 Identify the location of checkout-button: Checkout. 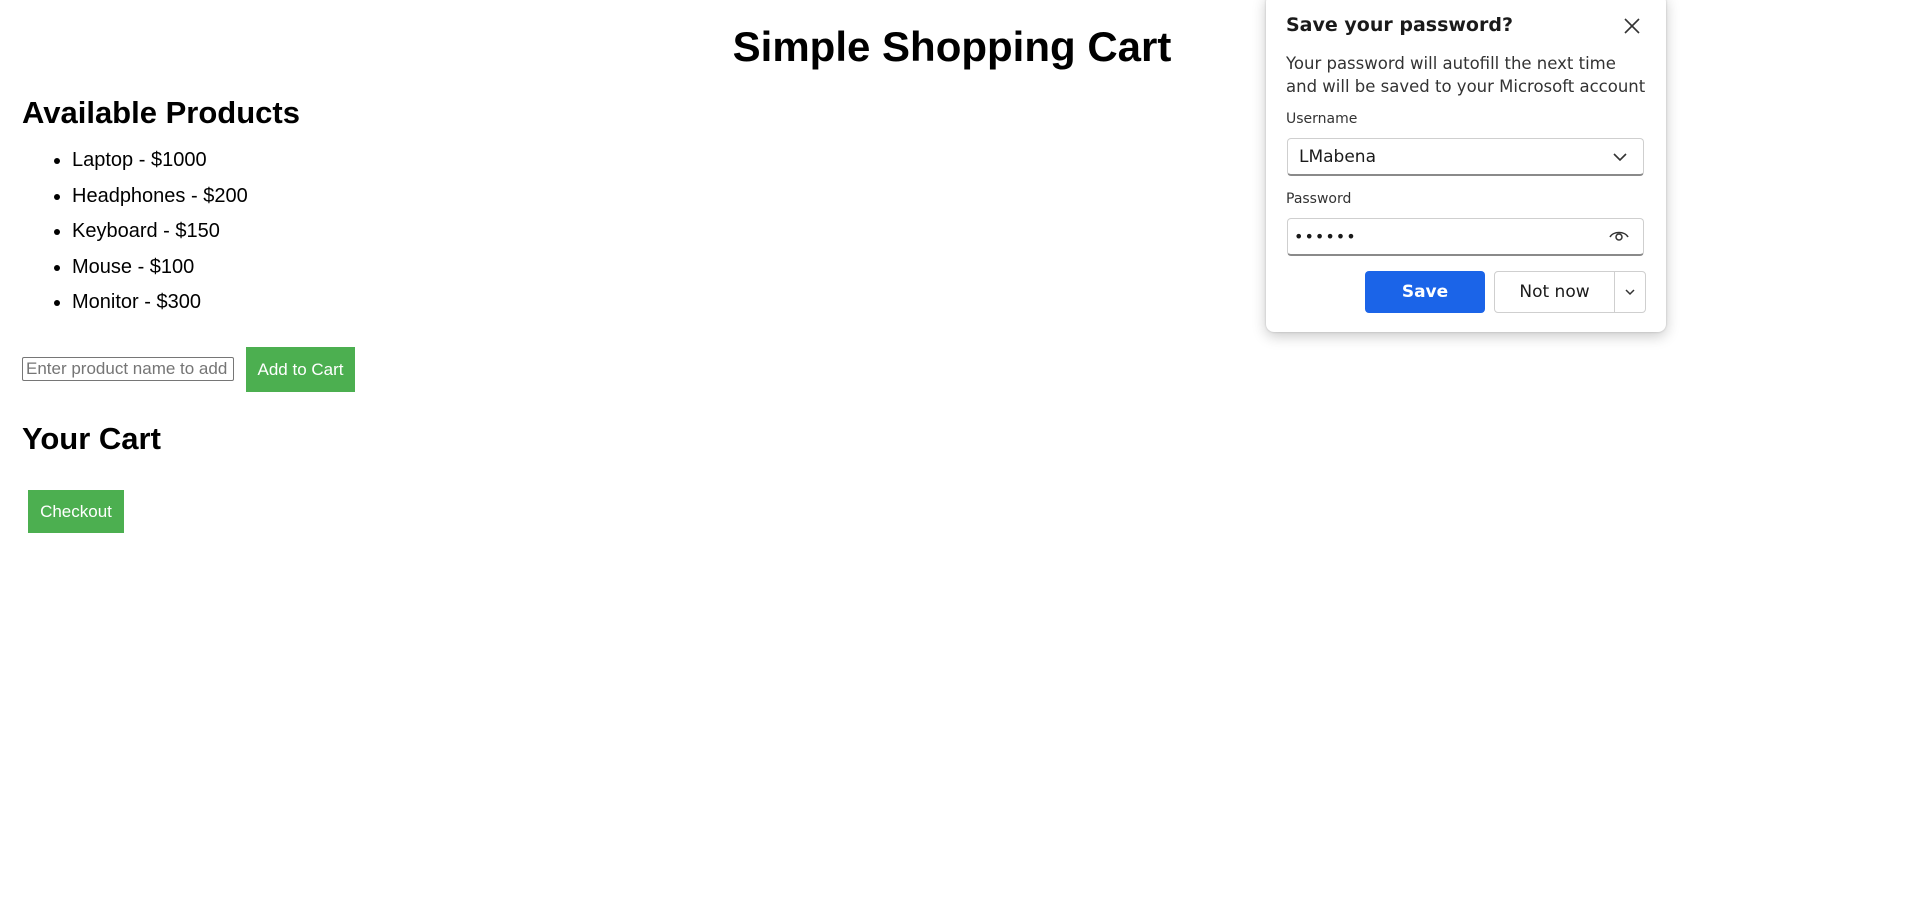
(76, 511).